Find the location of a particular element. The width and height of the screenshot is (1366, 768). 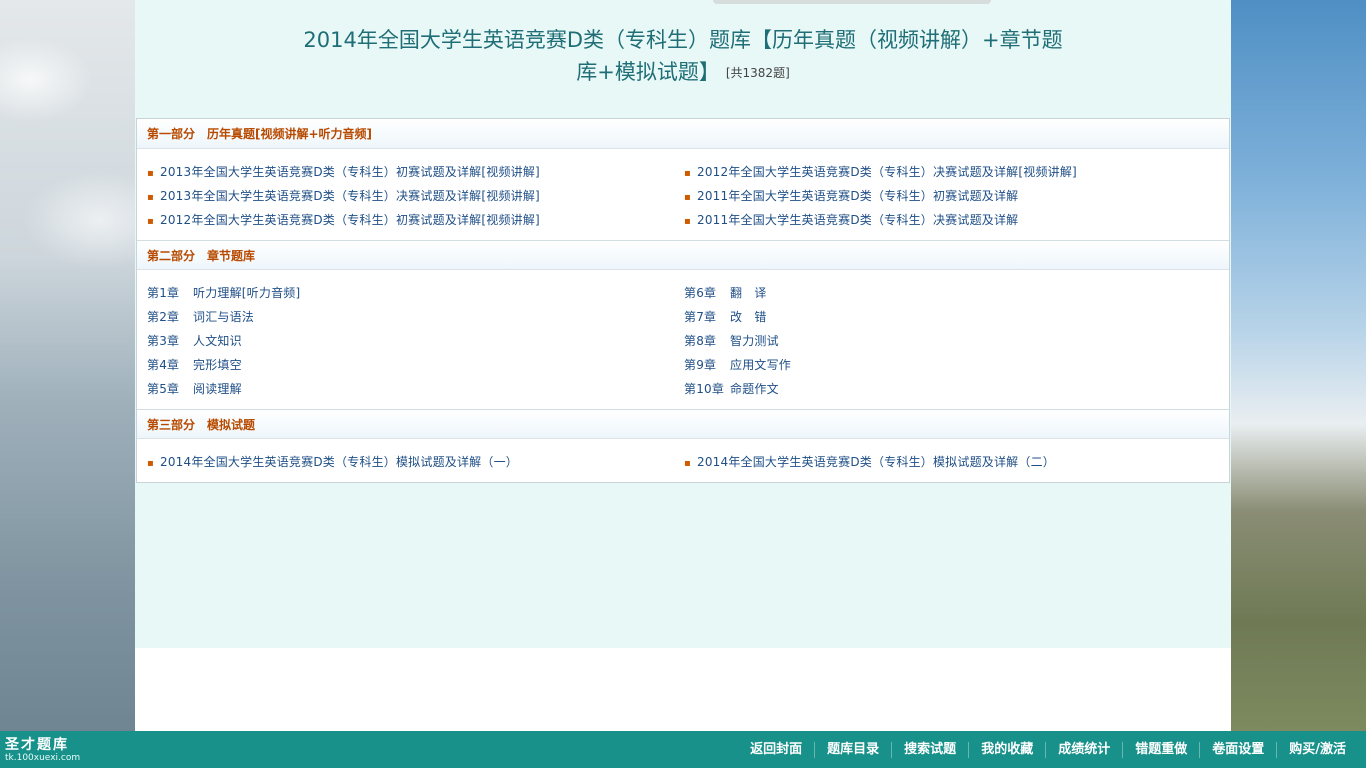

past-exam-link: ▪ 2013年全国大学生英语竞赛D类（专科生）决赛试题及详解[视频讲解] is located at coordinates (415, 196).